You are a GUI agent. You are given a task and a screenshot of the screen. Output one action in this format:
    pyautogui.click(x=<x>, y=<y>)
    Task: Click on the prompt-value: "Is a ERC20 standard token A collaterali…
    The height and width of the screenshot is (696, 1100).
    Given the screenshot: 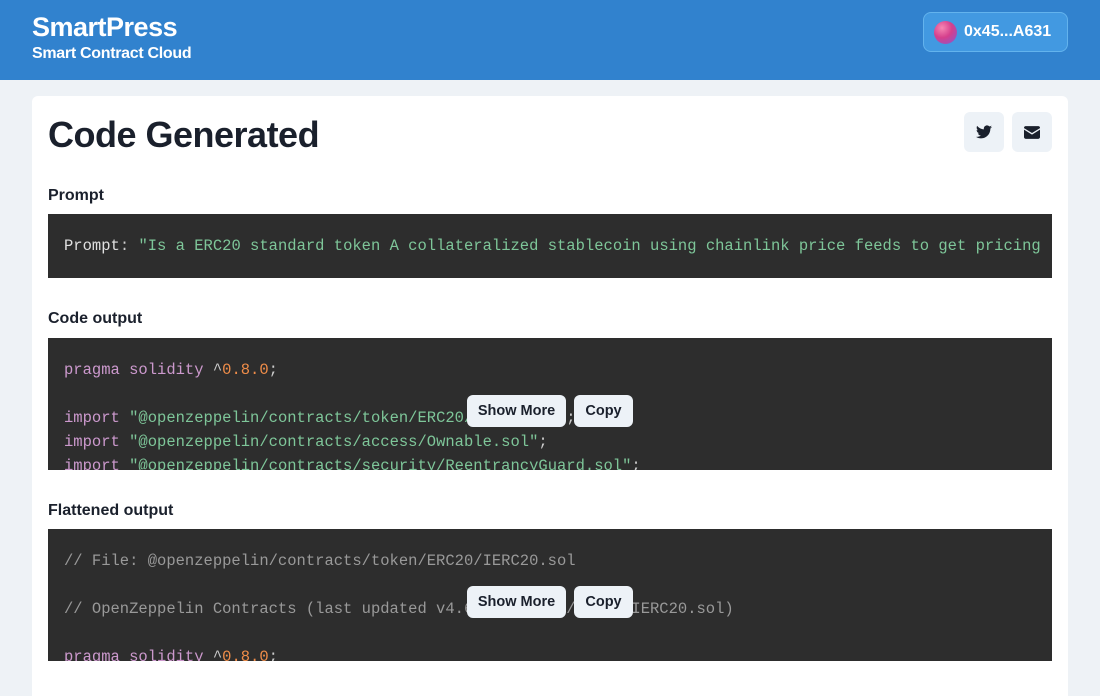 What is the action you would take?
    pyautogui.click(x=589, y=246)
    